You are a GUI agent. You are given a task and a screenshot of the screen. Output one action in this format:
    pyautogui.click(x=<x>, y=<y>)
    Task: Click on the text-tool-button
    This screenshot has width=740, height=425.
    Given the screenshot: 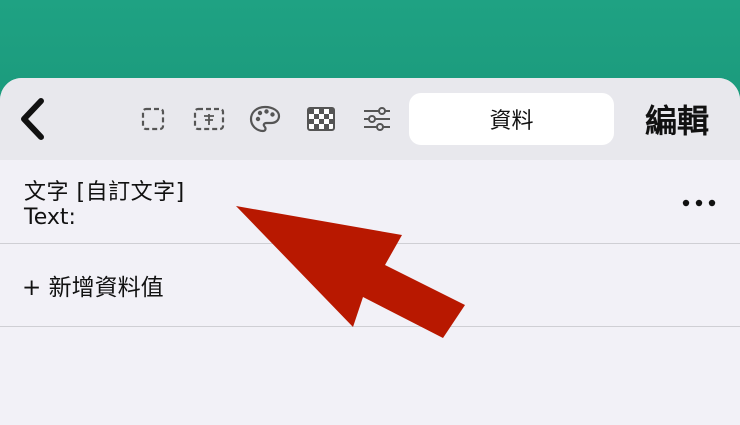 What is the action you would take?
    pyautogui.click(x=209, y=119)
    